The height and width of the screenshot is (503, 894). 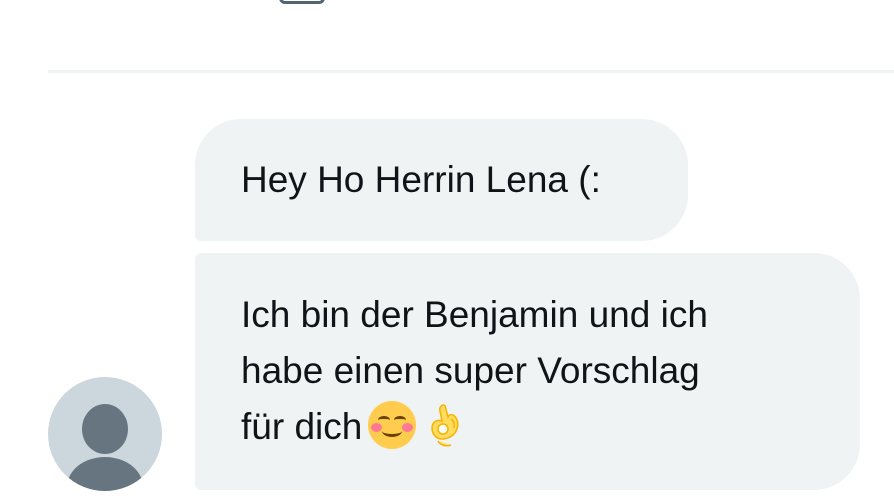 What do you see at coordinates (302, 2) in the screenshot?
I see `message-icon` at bounding box center [302, 2].